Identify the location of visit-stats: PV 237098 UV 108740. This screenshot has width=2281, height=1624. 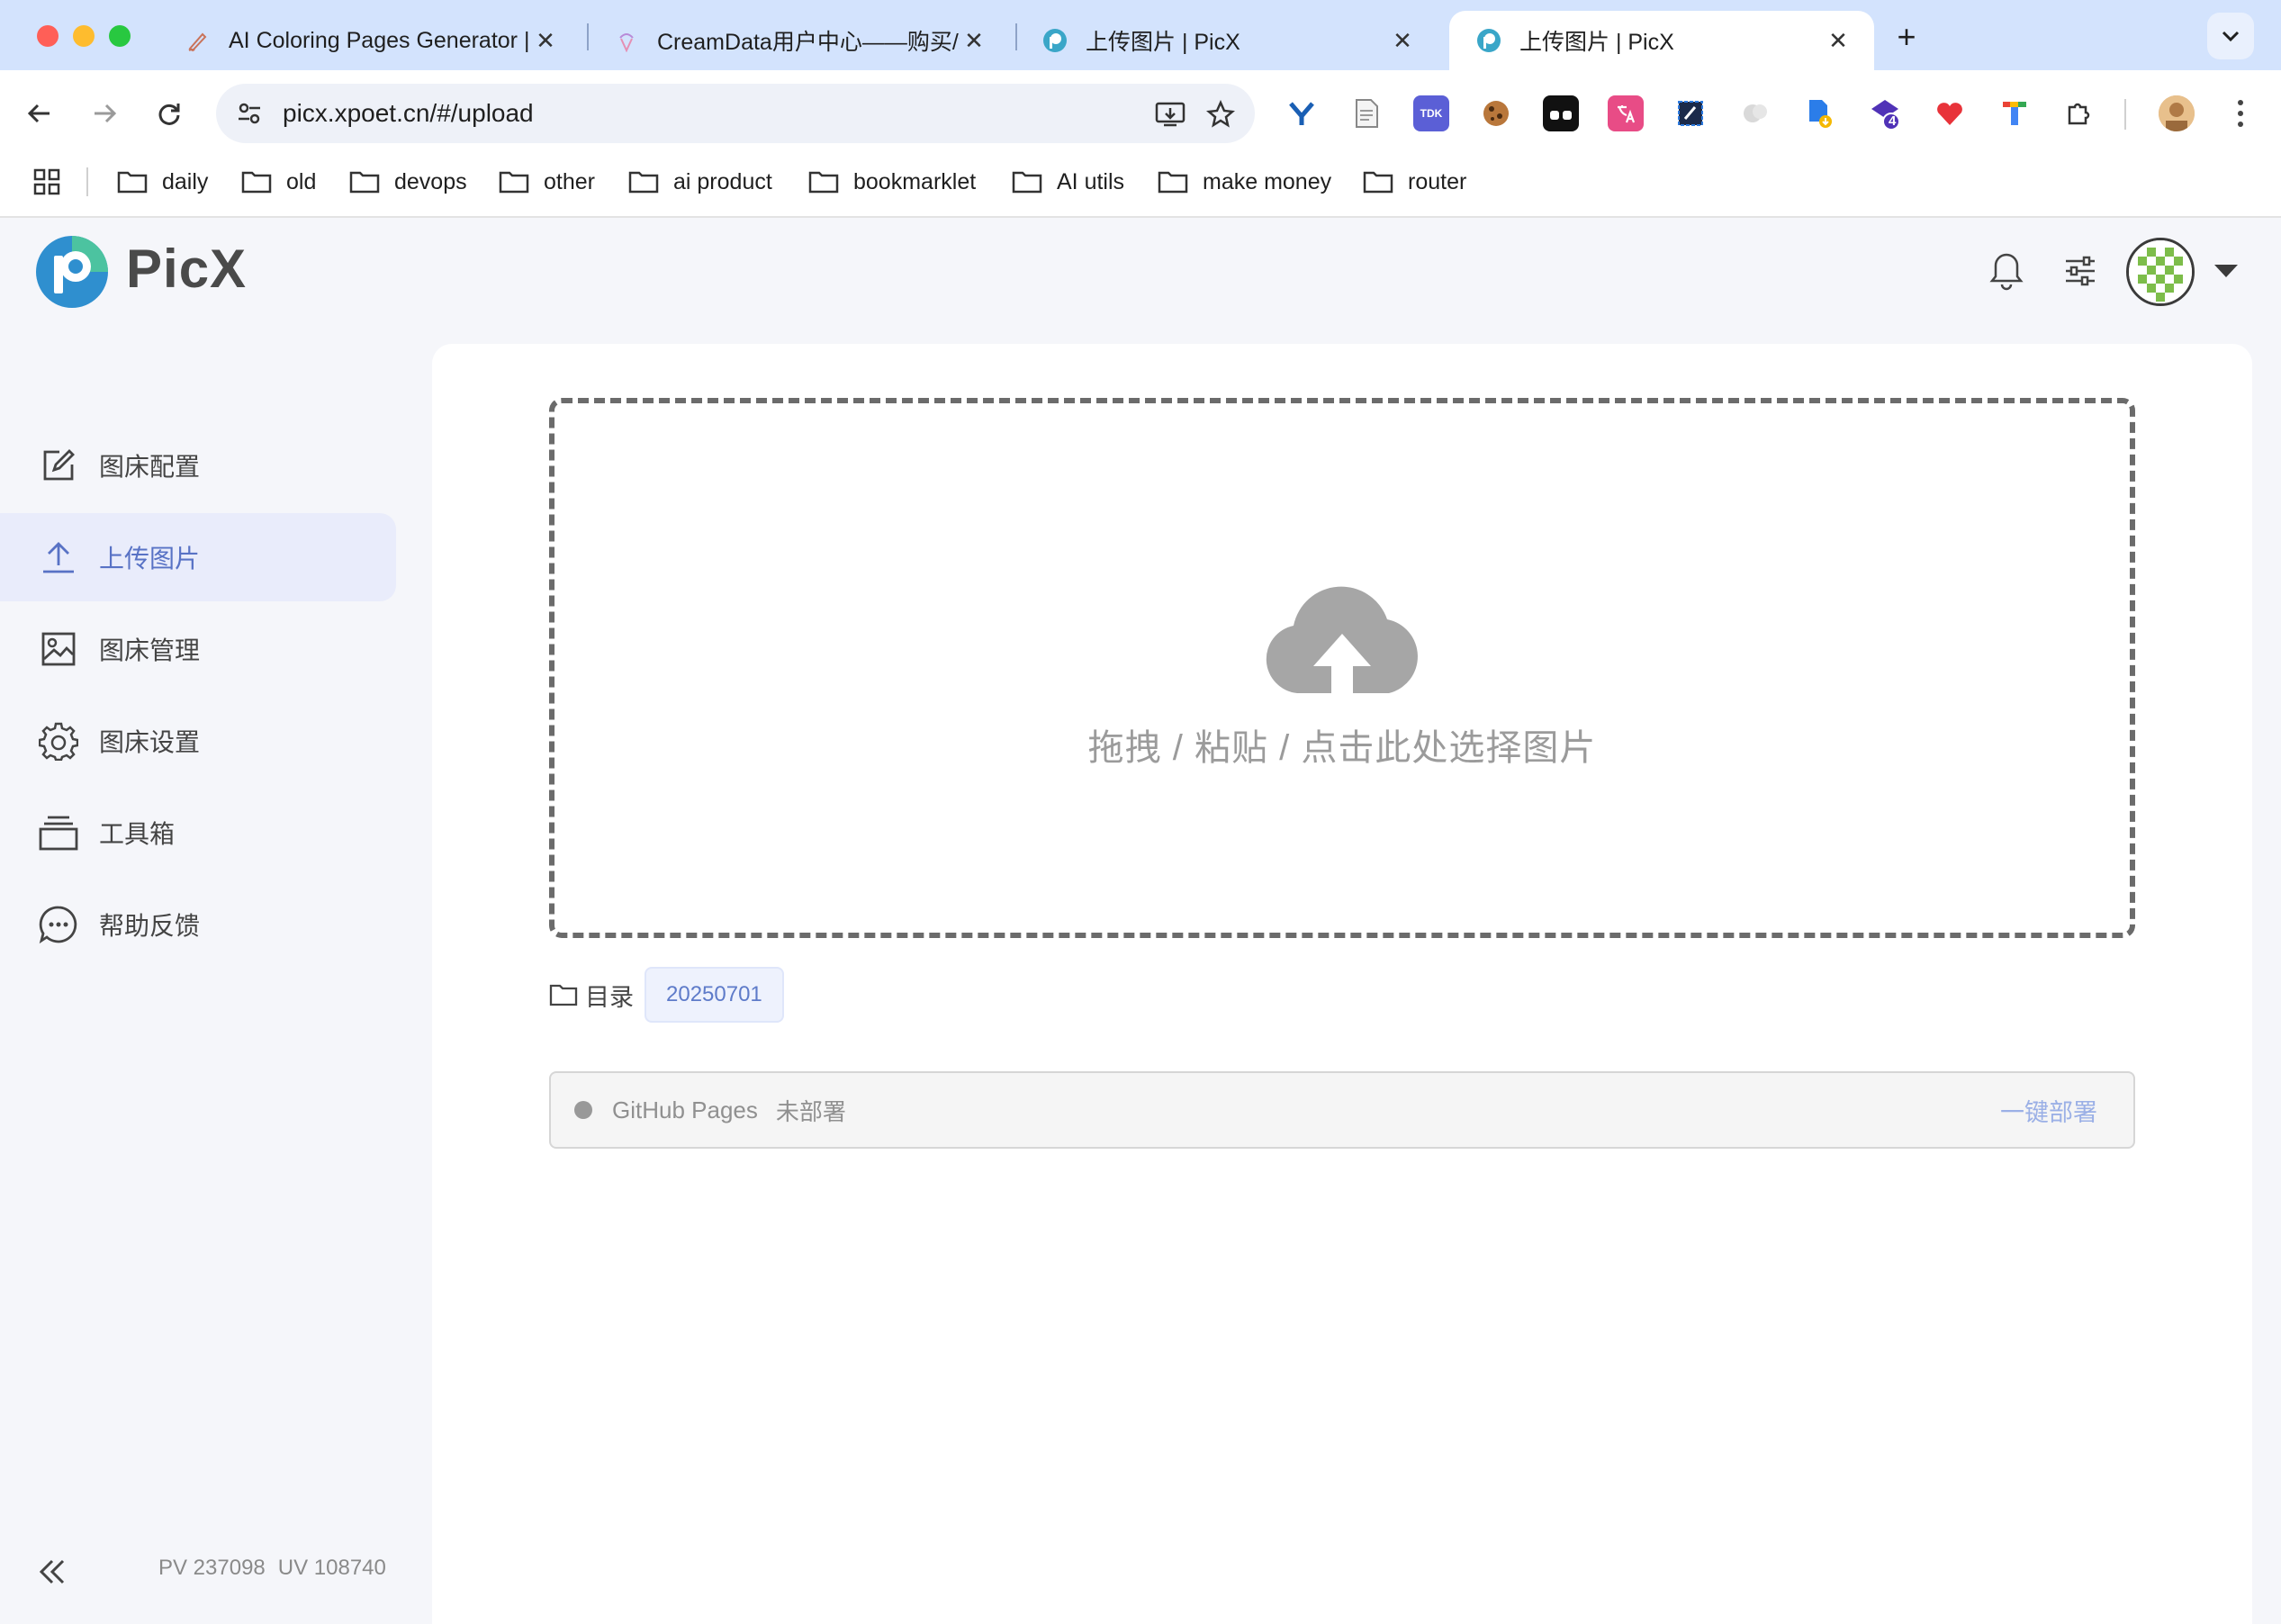
(272, 1568).